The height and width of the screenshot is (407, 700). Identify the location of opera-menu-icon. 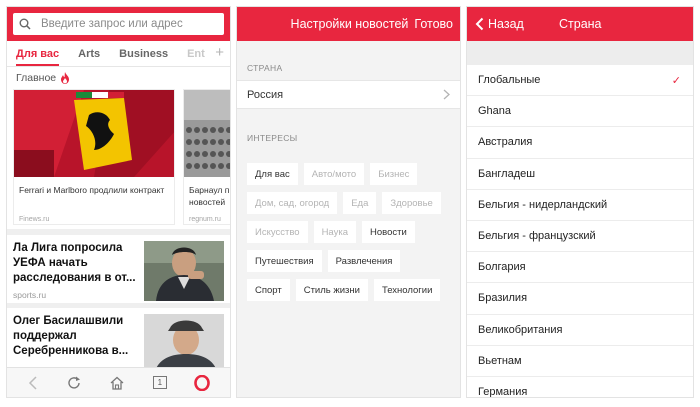
(202, 382).